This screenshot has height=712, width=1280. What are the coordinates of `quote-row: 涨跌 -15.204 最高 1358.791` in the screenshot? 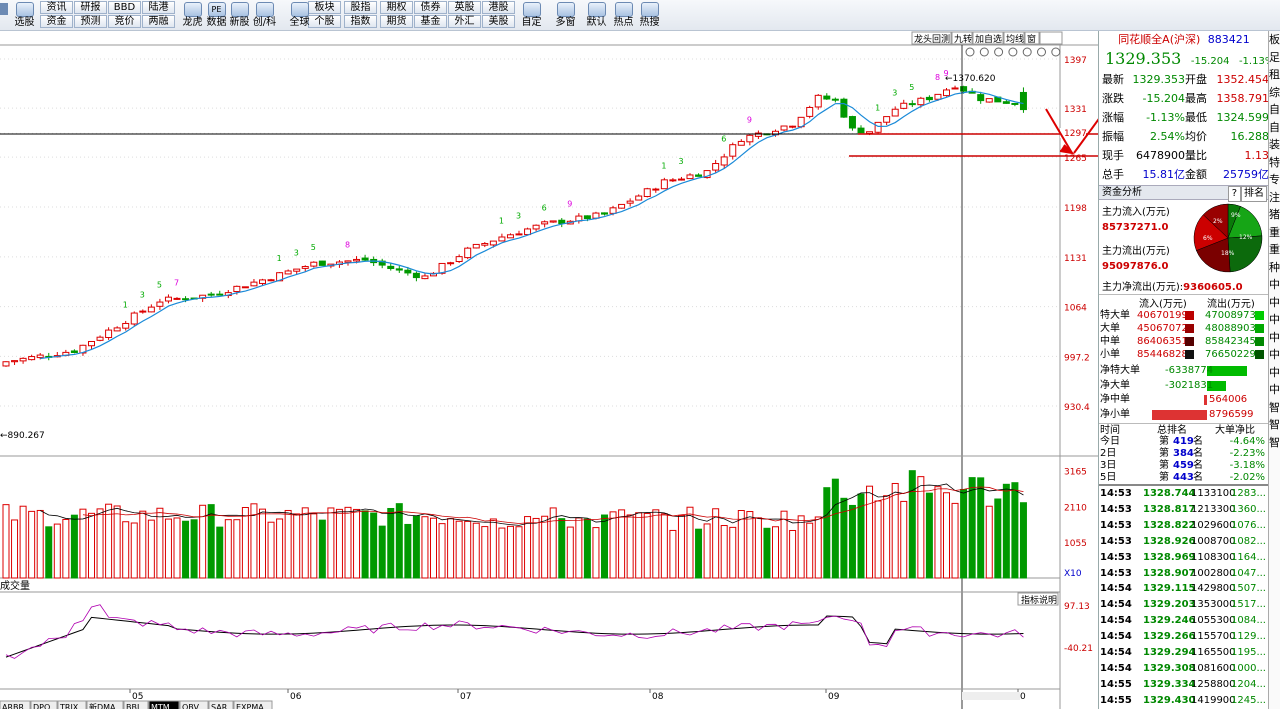 It's located at (1184, 98).